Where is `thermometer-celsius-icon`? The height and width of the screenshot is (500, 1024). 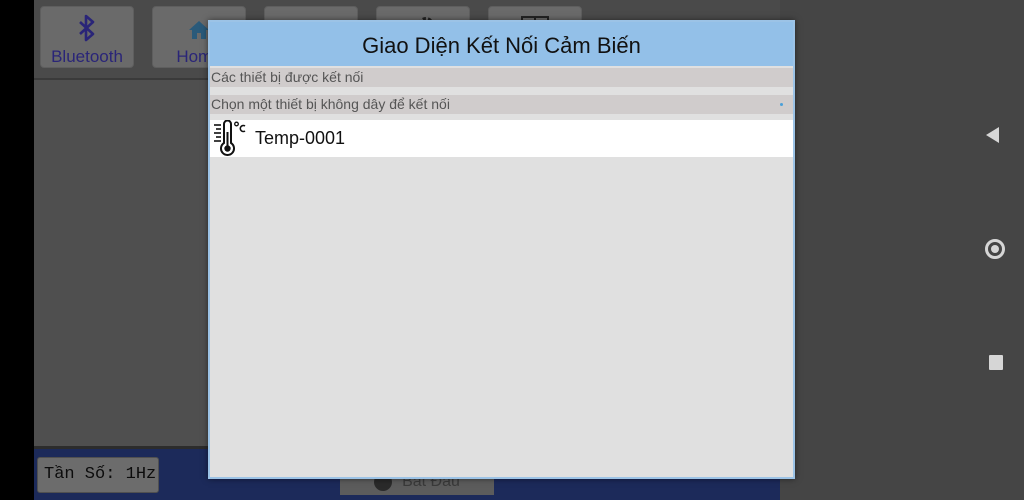
thermometer-celsius-icon is located at coordinates (230, 138).